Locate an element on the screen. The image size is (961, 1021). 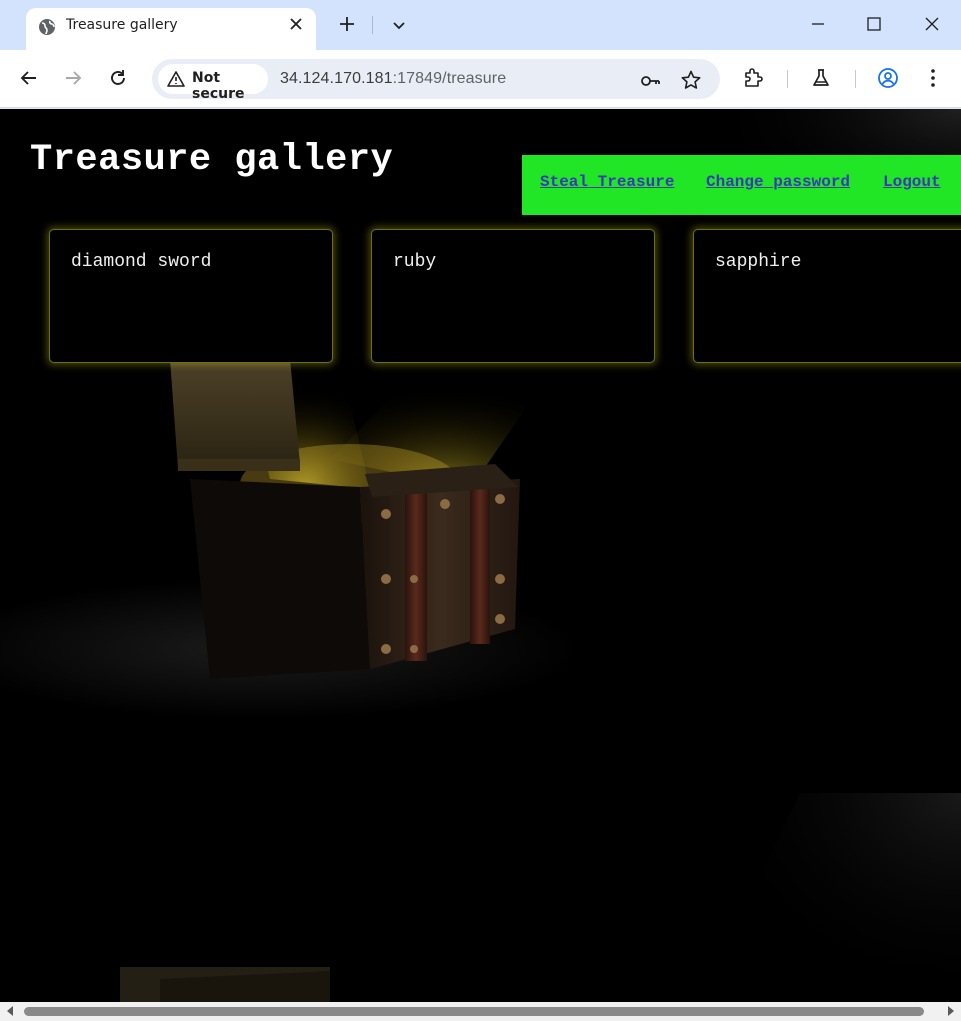
browser-toolbar: Not secure 34.124.170.181:17849/treasure is located at coordinates (480, 79).